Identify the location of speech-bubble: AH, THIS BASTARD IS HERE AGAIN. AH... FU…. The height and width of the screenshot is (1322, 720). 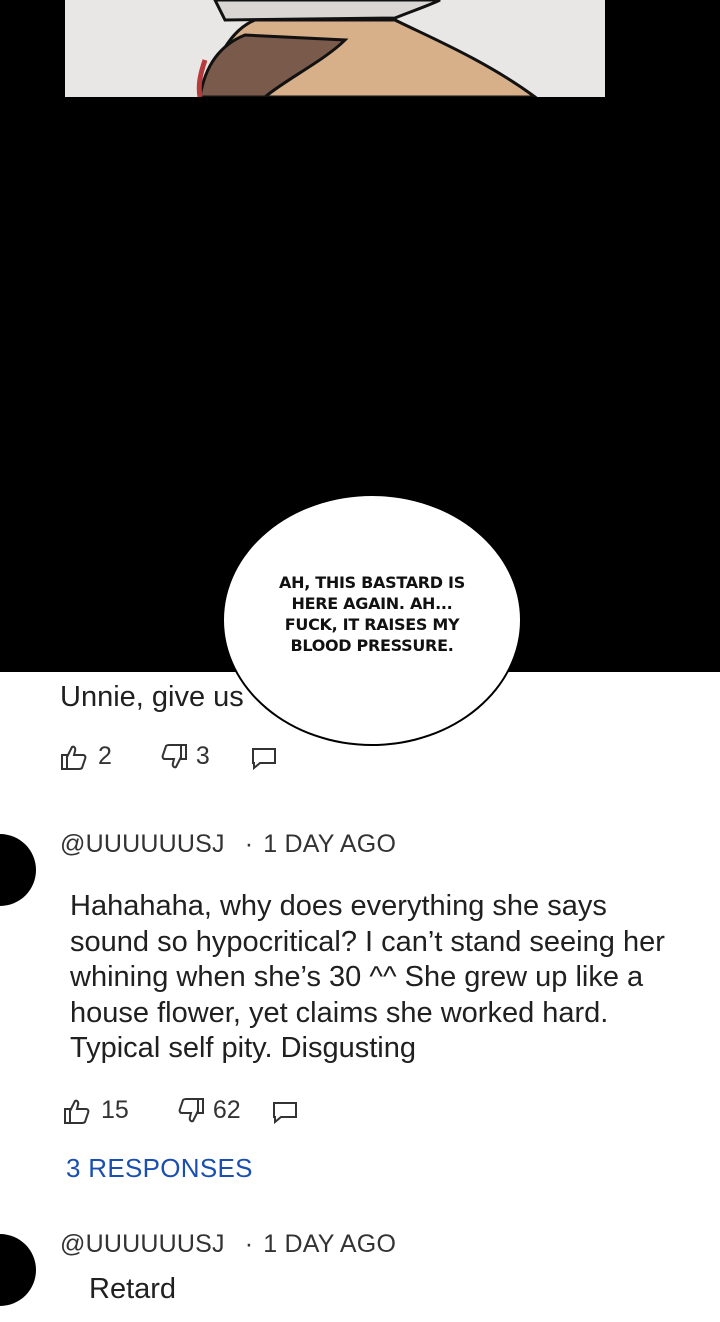
(372, 620).